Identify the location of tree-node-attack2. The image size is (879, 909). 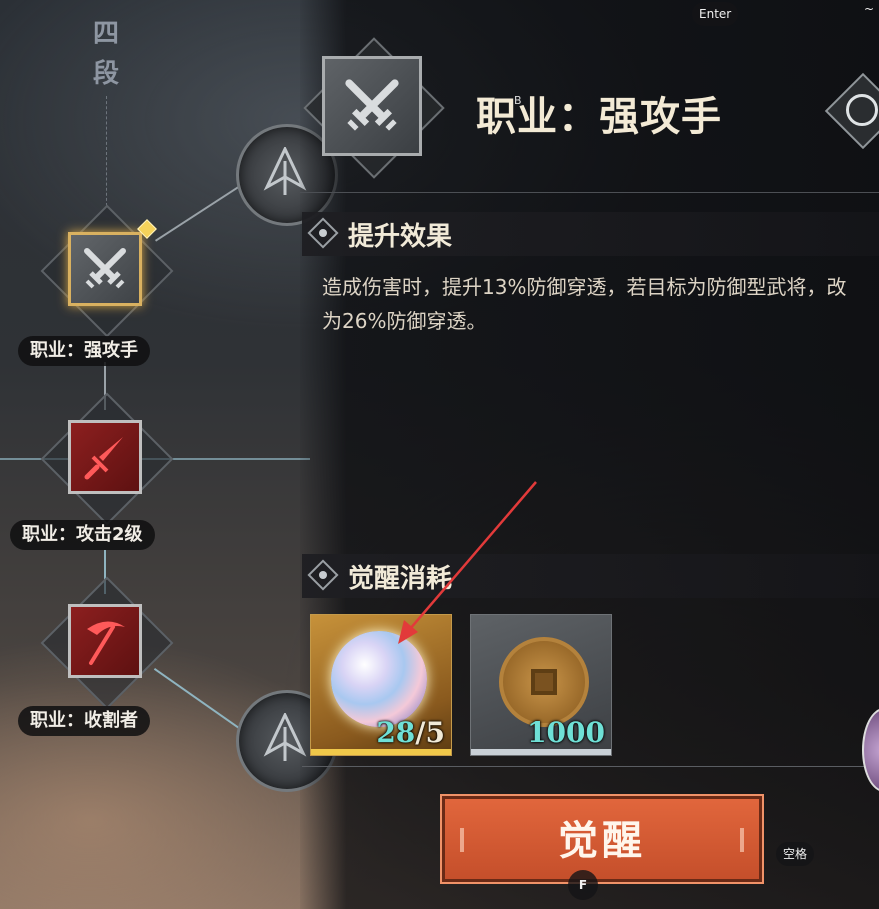
(107, 459).